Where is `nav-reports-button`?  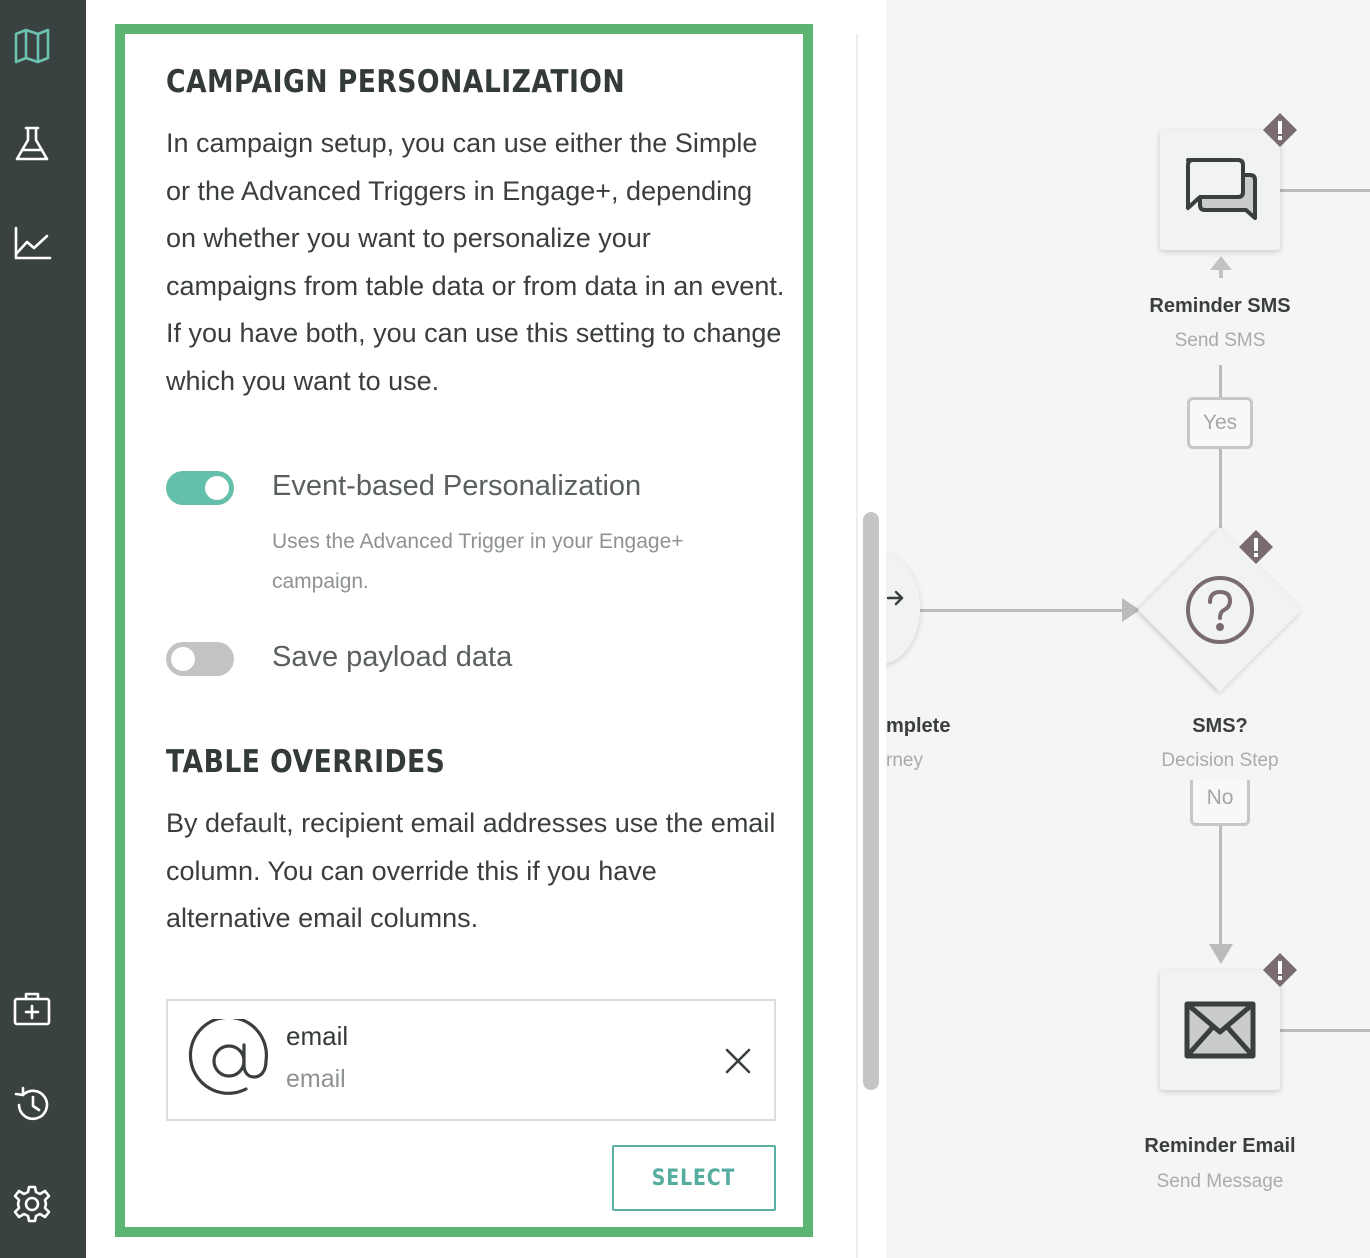
nav-reports-button is located at coordinates (32, 242).